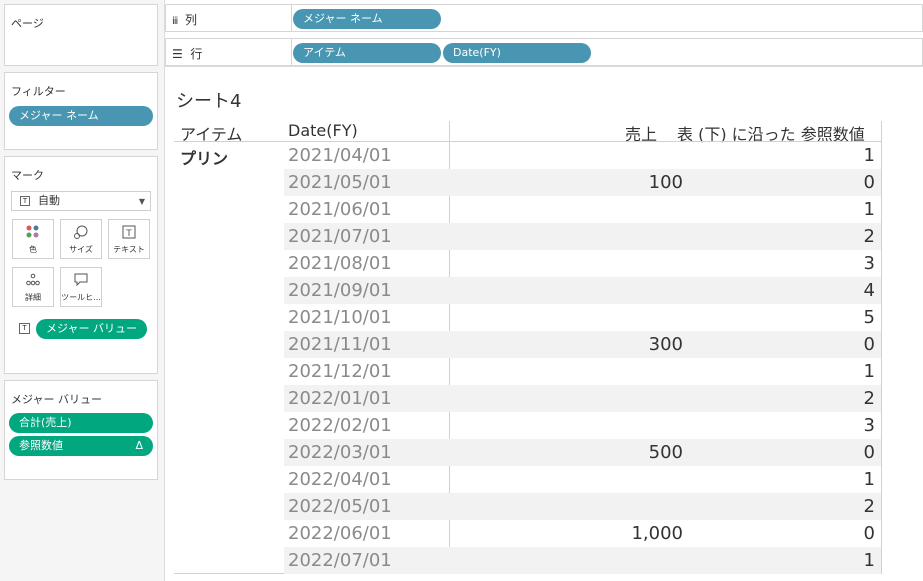 The width and height of the screenshot is (923, 581). Describe the element at coordinates (869, 290) in the screenshot. I see `reference-value-cell: 4` at that location.